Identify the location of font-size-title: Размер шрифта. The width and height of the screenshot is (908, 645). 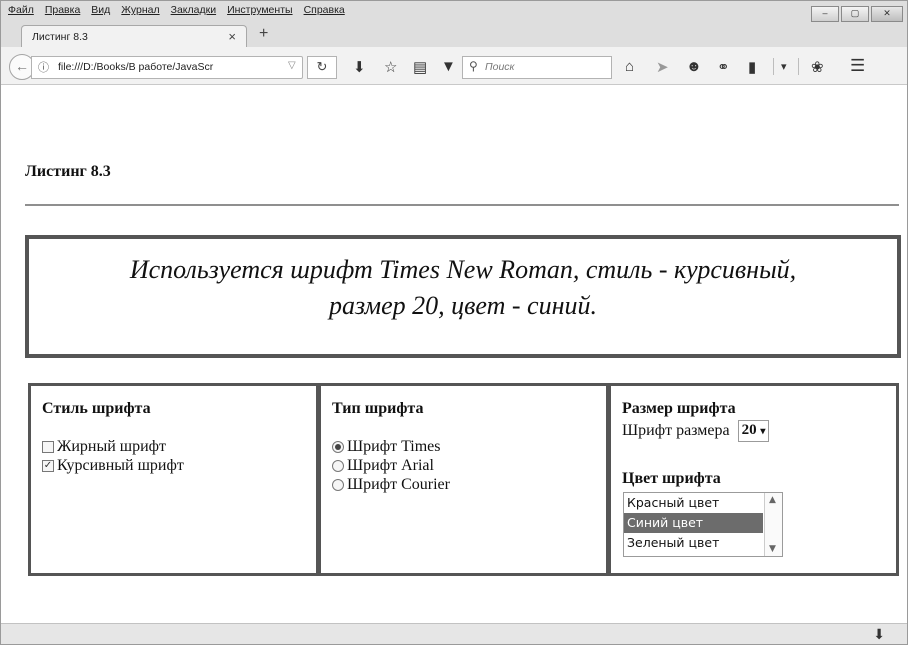
(679, 408).